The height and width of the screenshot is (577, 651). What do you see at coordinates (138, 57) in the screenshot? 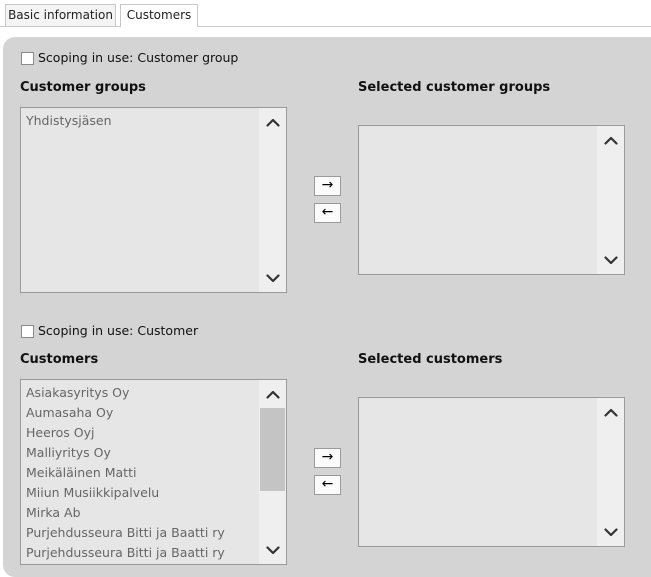
I see `customer-group-scope-label: Scoping in use: Customer group` at bounding box center [138, 57].